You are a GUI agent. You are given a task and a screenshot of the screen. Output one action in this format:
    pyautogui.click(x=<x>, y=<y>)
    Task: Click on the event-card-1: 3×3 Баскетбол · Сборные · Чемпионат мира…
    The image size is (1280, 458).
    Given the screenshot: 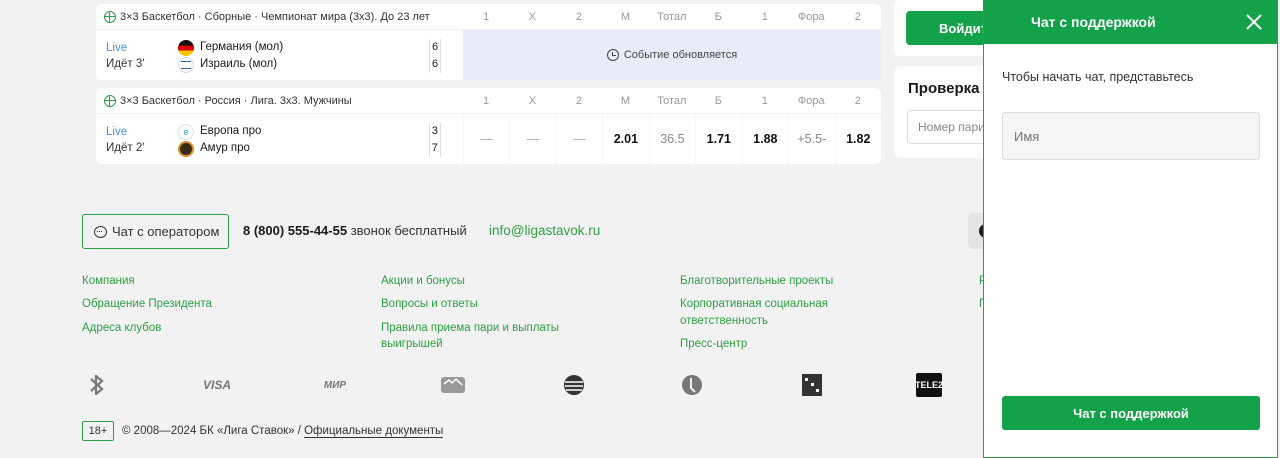 What is the action you would take?
    pyautogui.click(x=488, y=42)
    